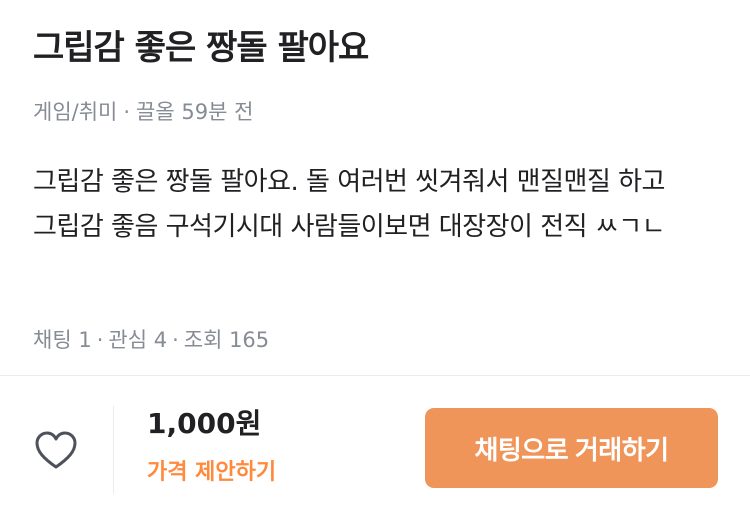 The image size is (750, 520). What do you see at coordinates (211, 473) in the screenshot?
I see `price-offer-link: 가격 제안하기` at bounding box center [211, 473].